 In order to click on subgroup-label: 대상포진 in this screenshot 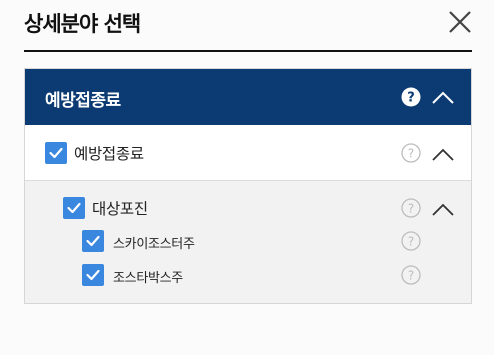, I will do `click(120, 209)`.